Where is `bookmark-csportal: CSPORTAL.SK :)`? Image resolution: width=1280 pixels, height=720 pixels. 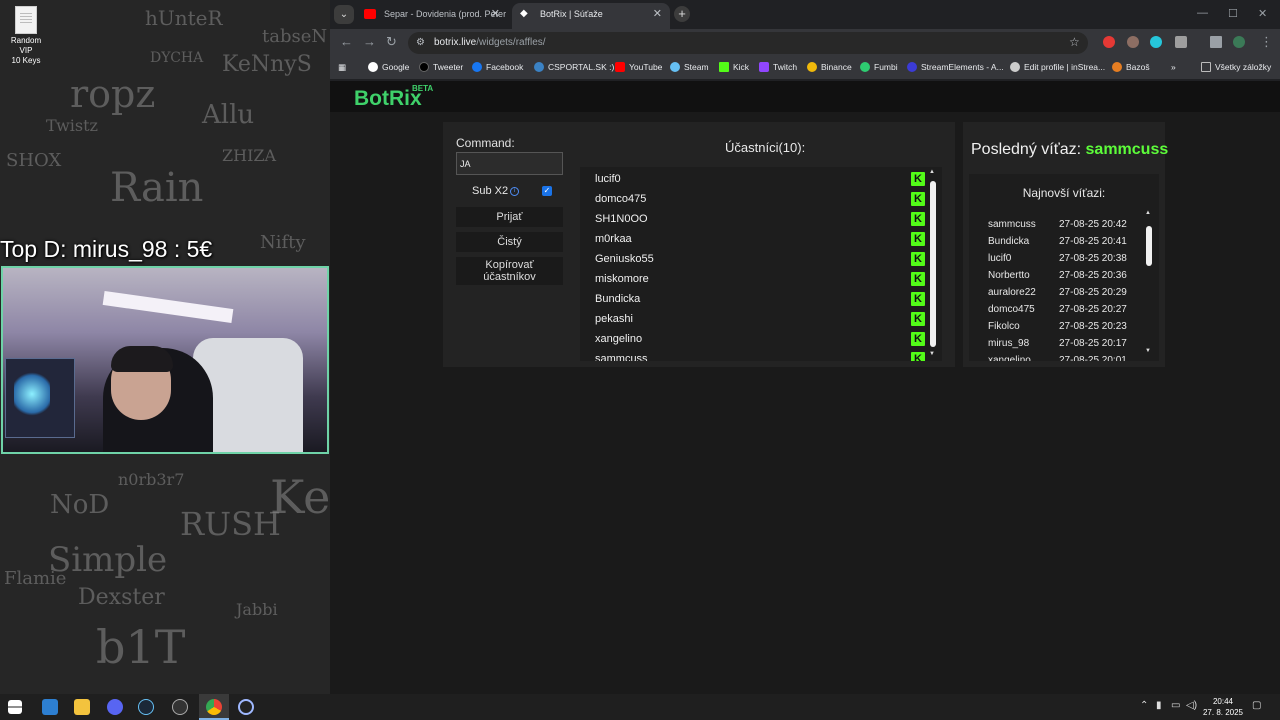 bookmark-csportal: CSPORTAL.SK :) is located at coordinates (574, 67).